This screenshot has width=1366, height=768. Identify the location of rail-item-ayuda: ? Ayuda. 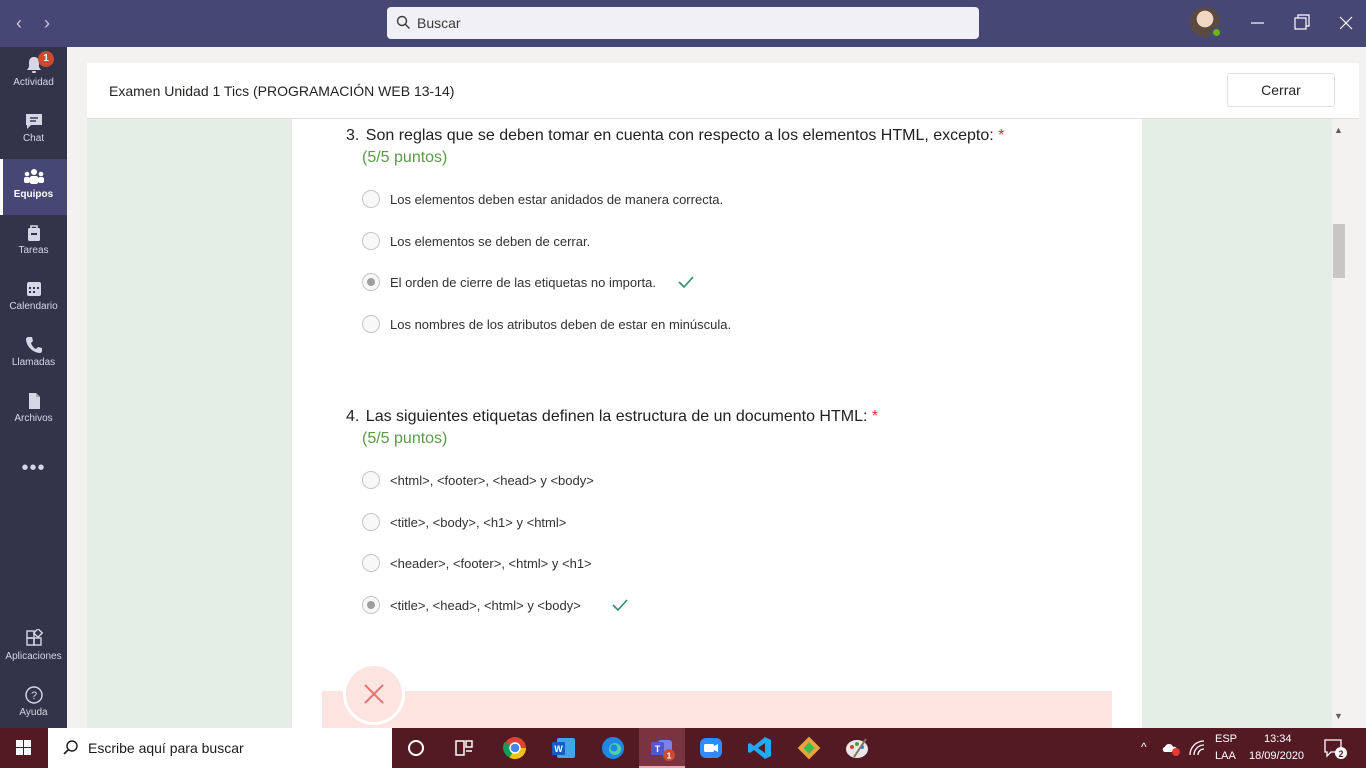
(33, 703).